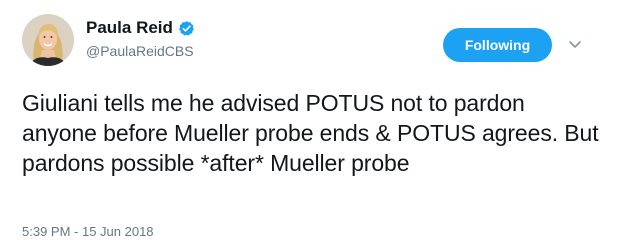 This screenshot has width=620, height=250. What do you see at coordinates (497, 45) in the screenshot?
I see `following-button: Following` at bounding box center [497, 45].